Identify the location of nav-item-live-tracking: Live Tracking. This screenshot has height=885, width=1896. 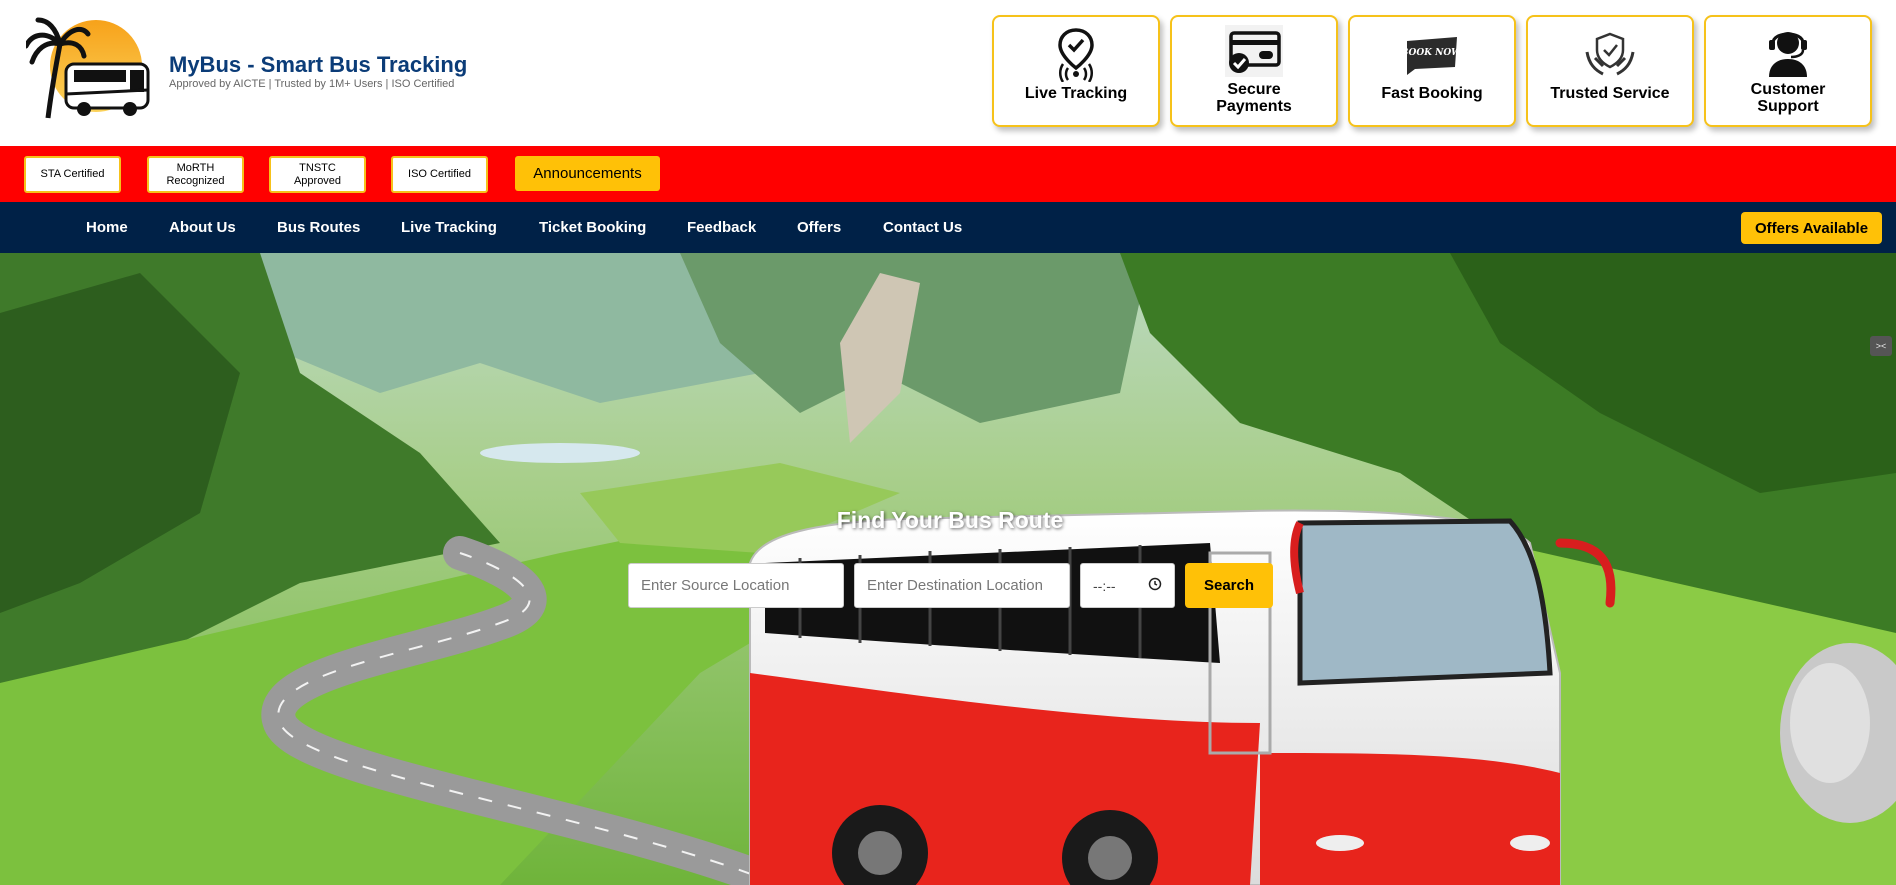
(449, 227).